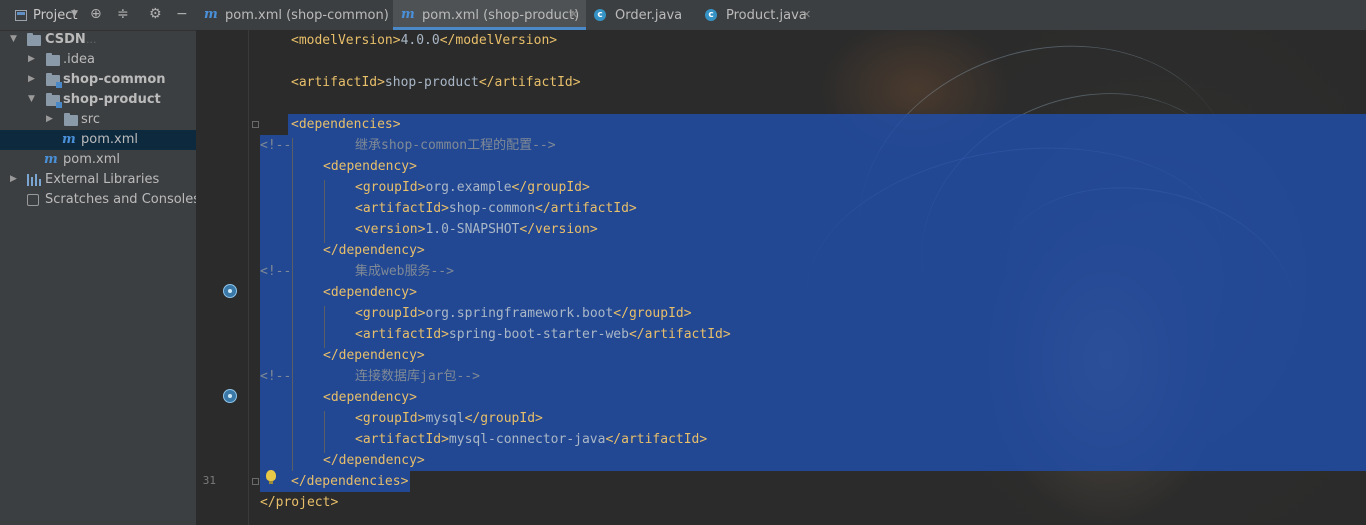 The height and width of the screenshot is (525, 1366). I want to click on tree-item-pom-root: m pom.xml, so click(98, 160).